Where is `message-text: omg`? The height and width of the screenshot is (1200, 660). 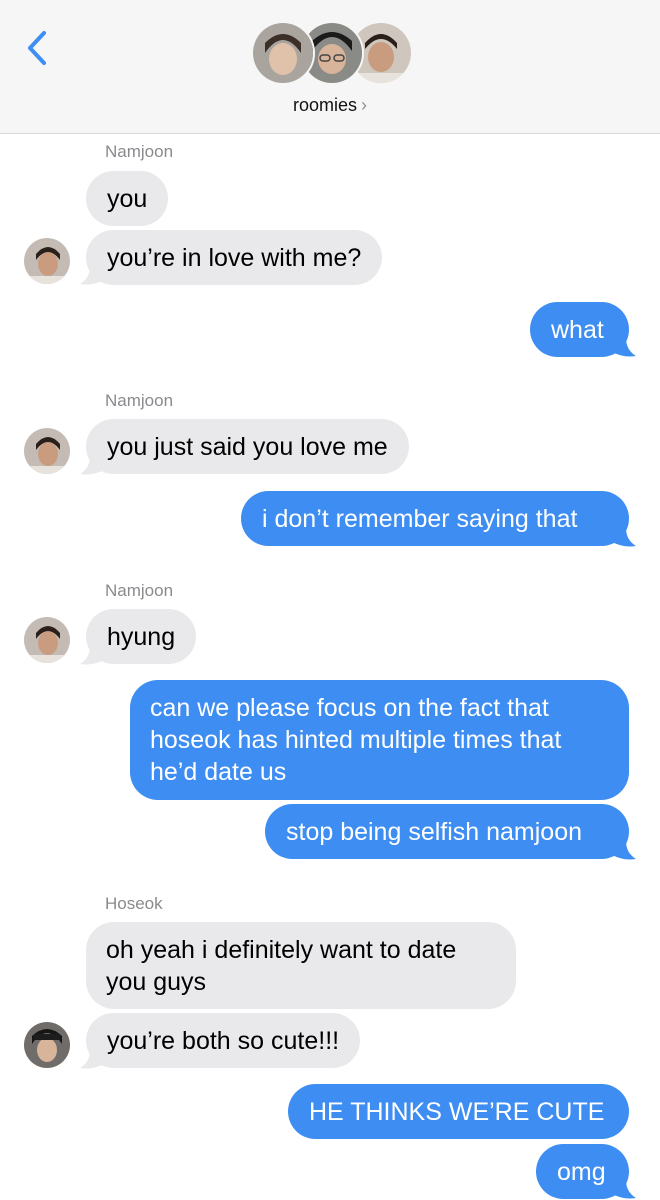
message-text: omg is located at coordinates (581, 1171).